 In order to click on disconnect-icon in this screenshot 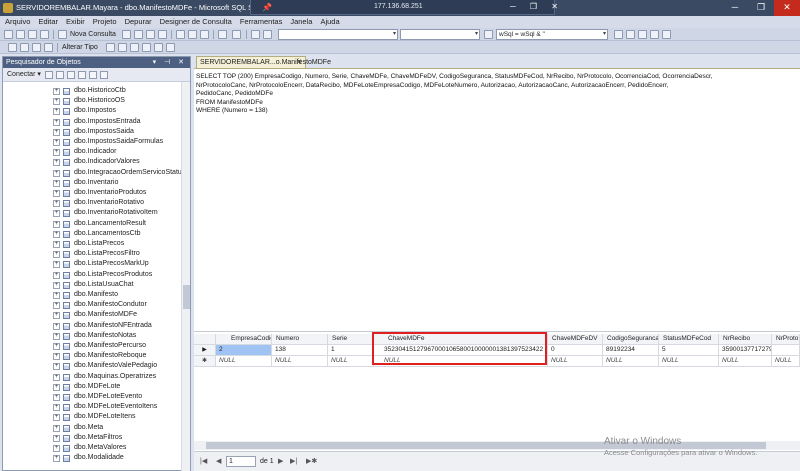, I will do `click(60, 75)`.